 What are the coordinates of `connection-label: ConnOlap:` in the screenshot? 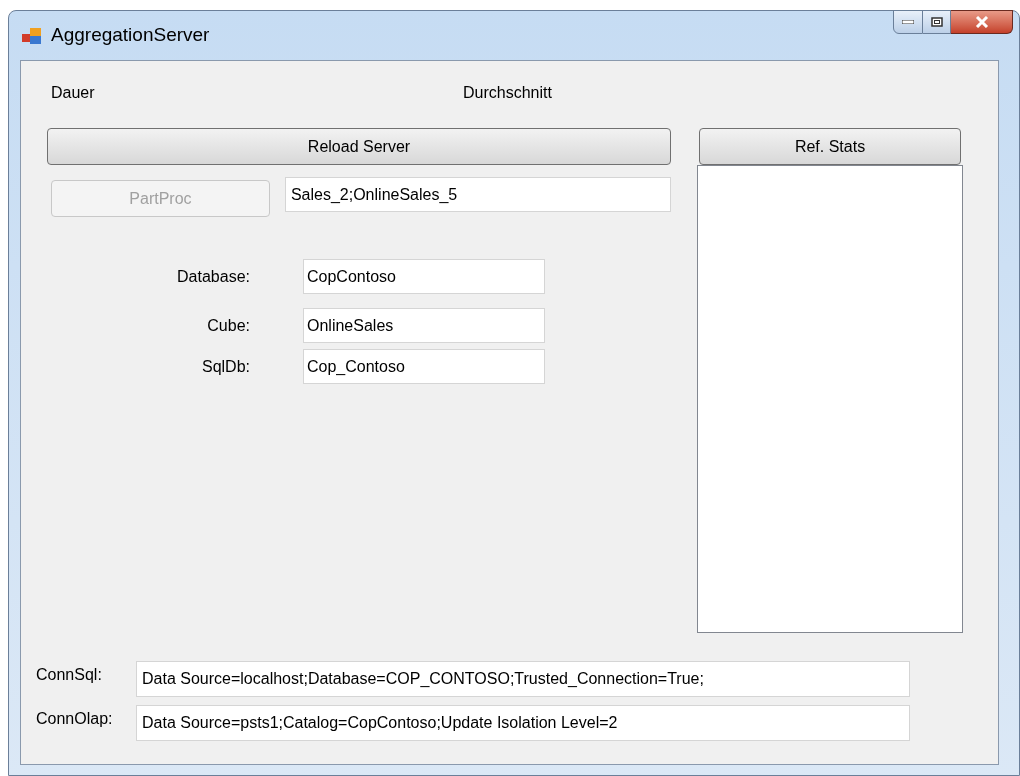 It's located at (75, 719).